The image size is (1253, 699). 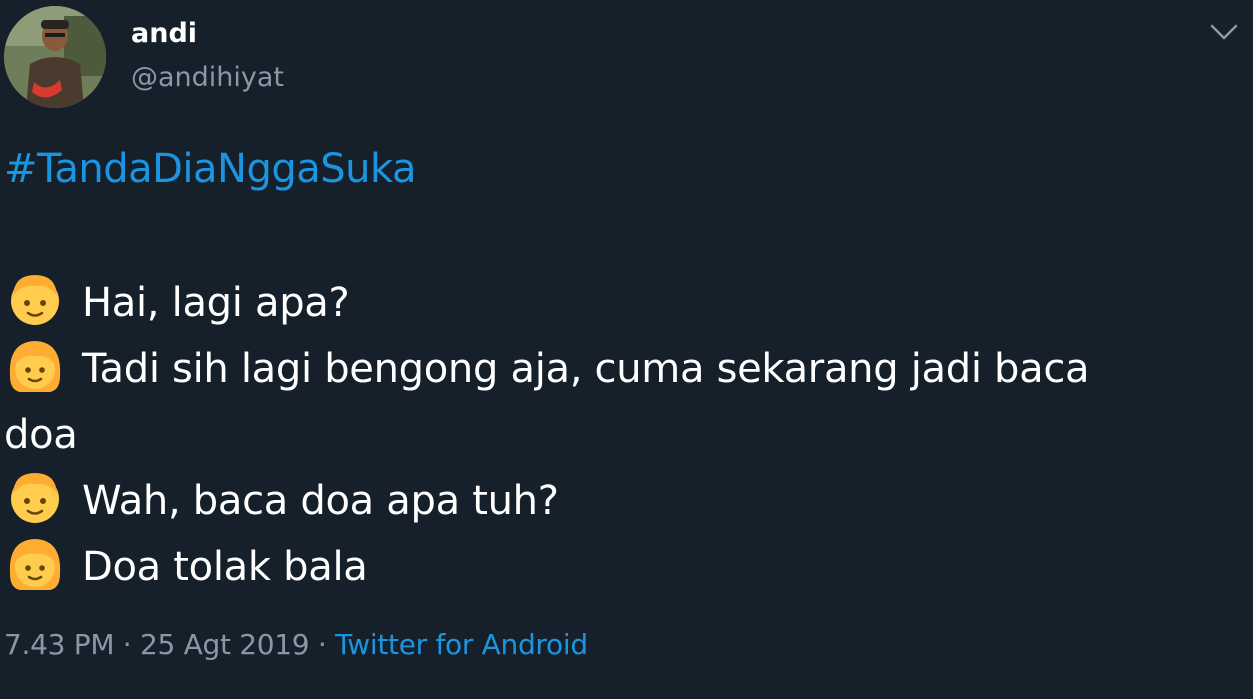 I want to click on tweet-line: Hai, lagi apa?, so click(x=611, y=303).